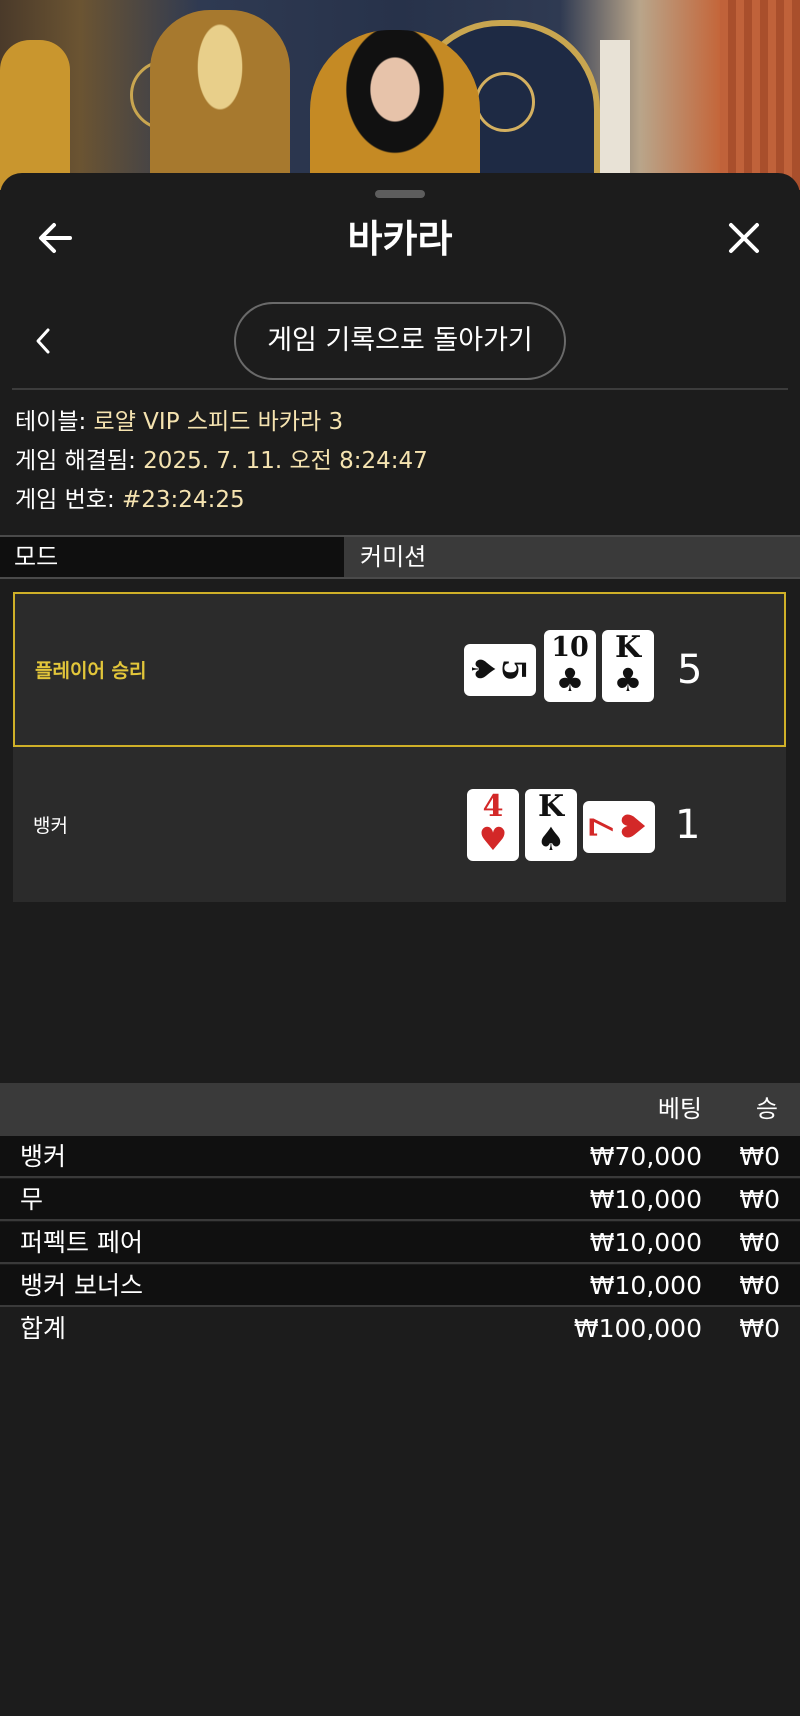  Describe the element at coordinates (615, 115) in the screenshot. I see `video-pillar` at that location.